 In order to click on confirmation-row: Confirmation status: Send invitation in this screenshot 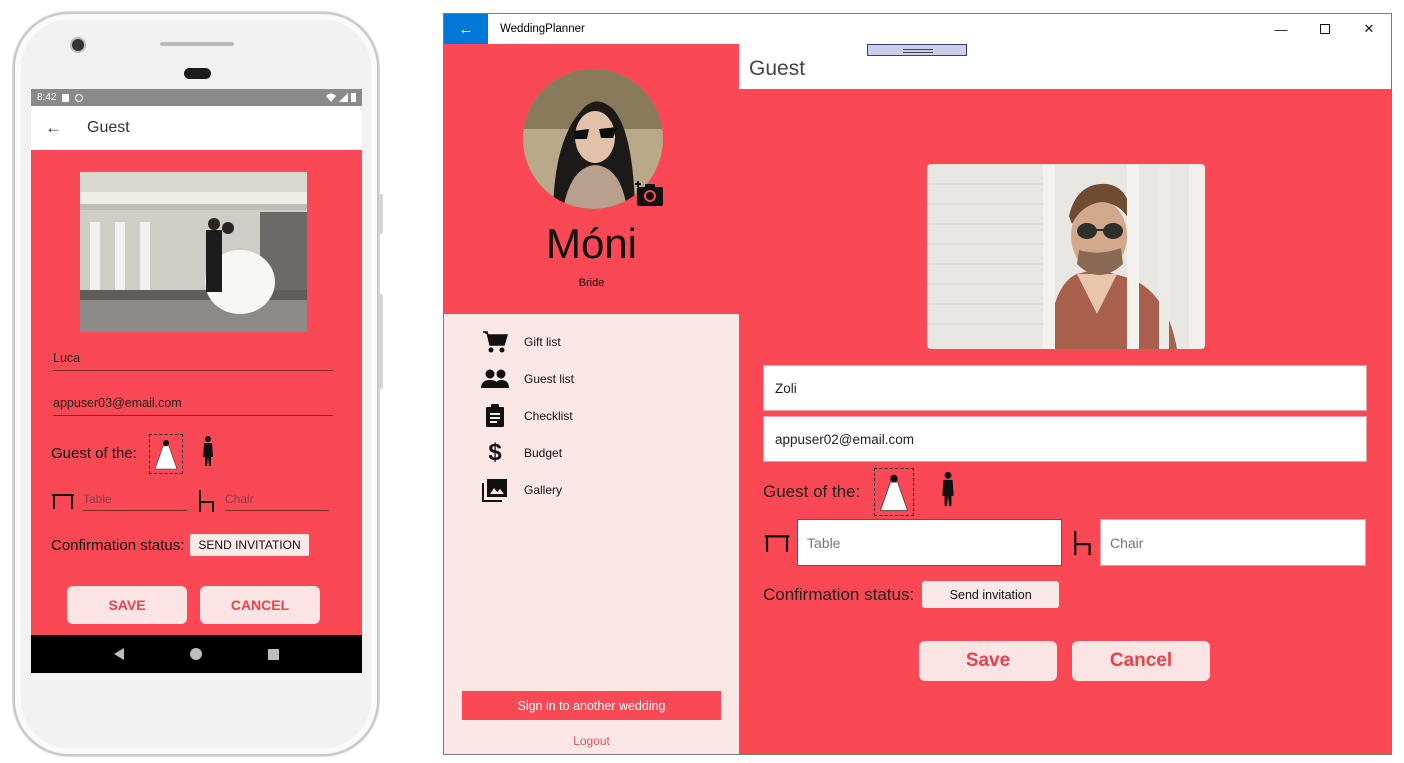, I will do `click(911, 594)`.